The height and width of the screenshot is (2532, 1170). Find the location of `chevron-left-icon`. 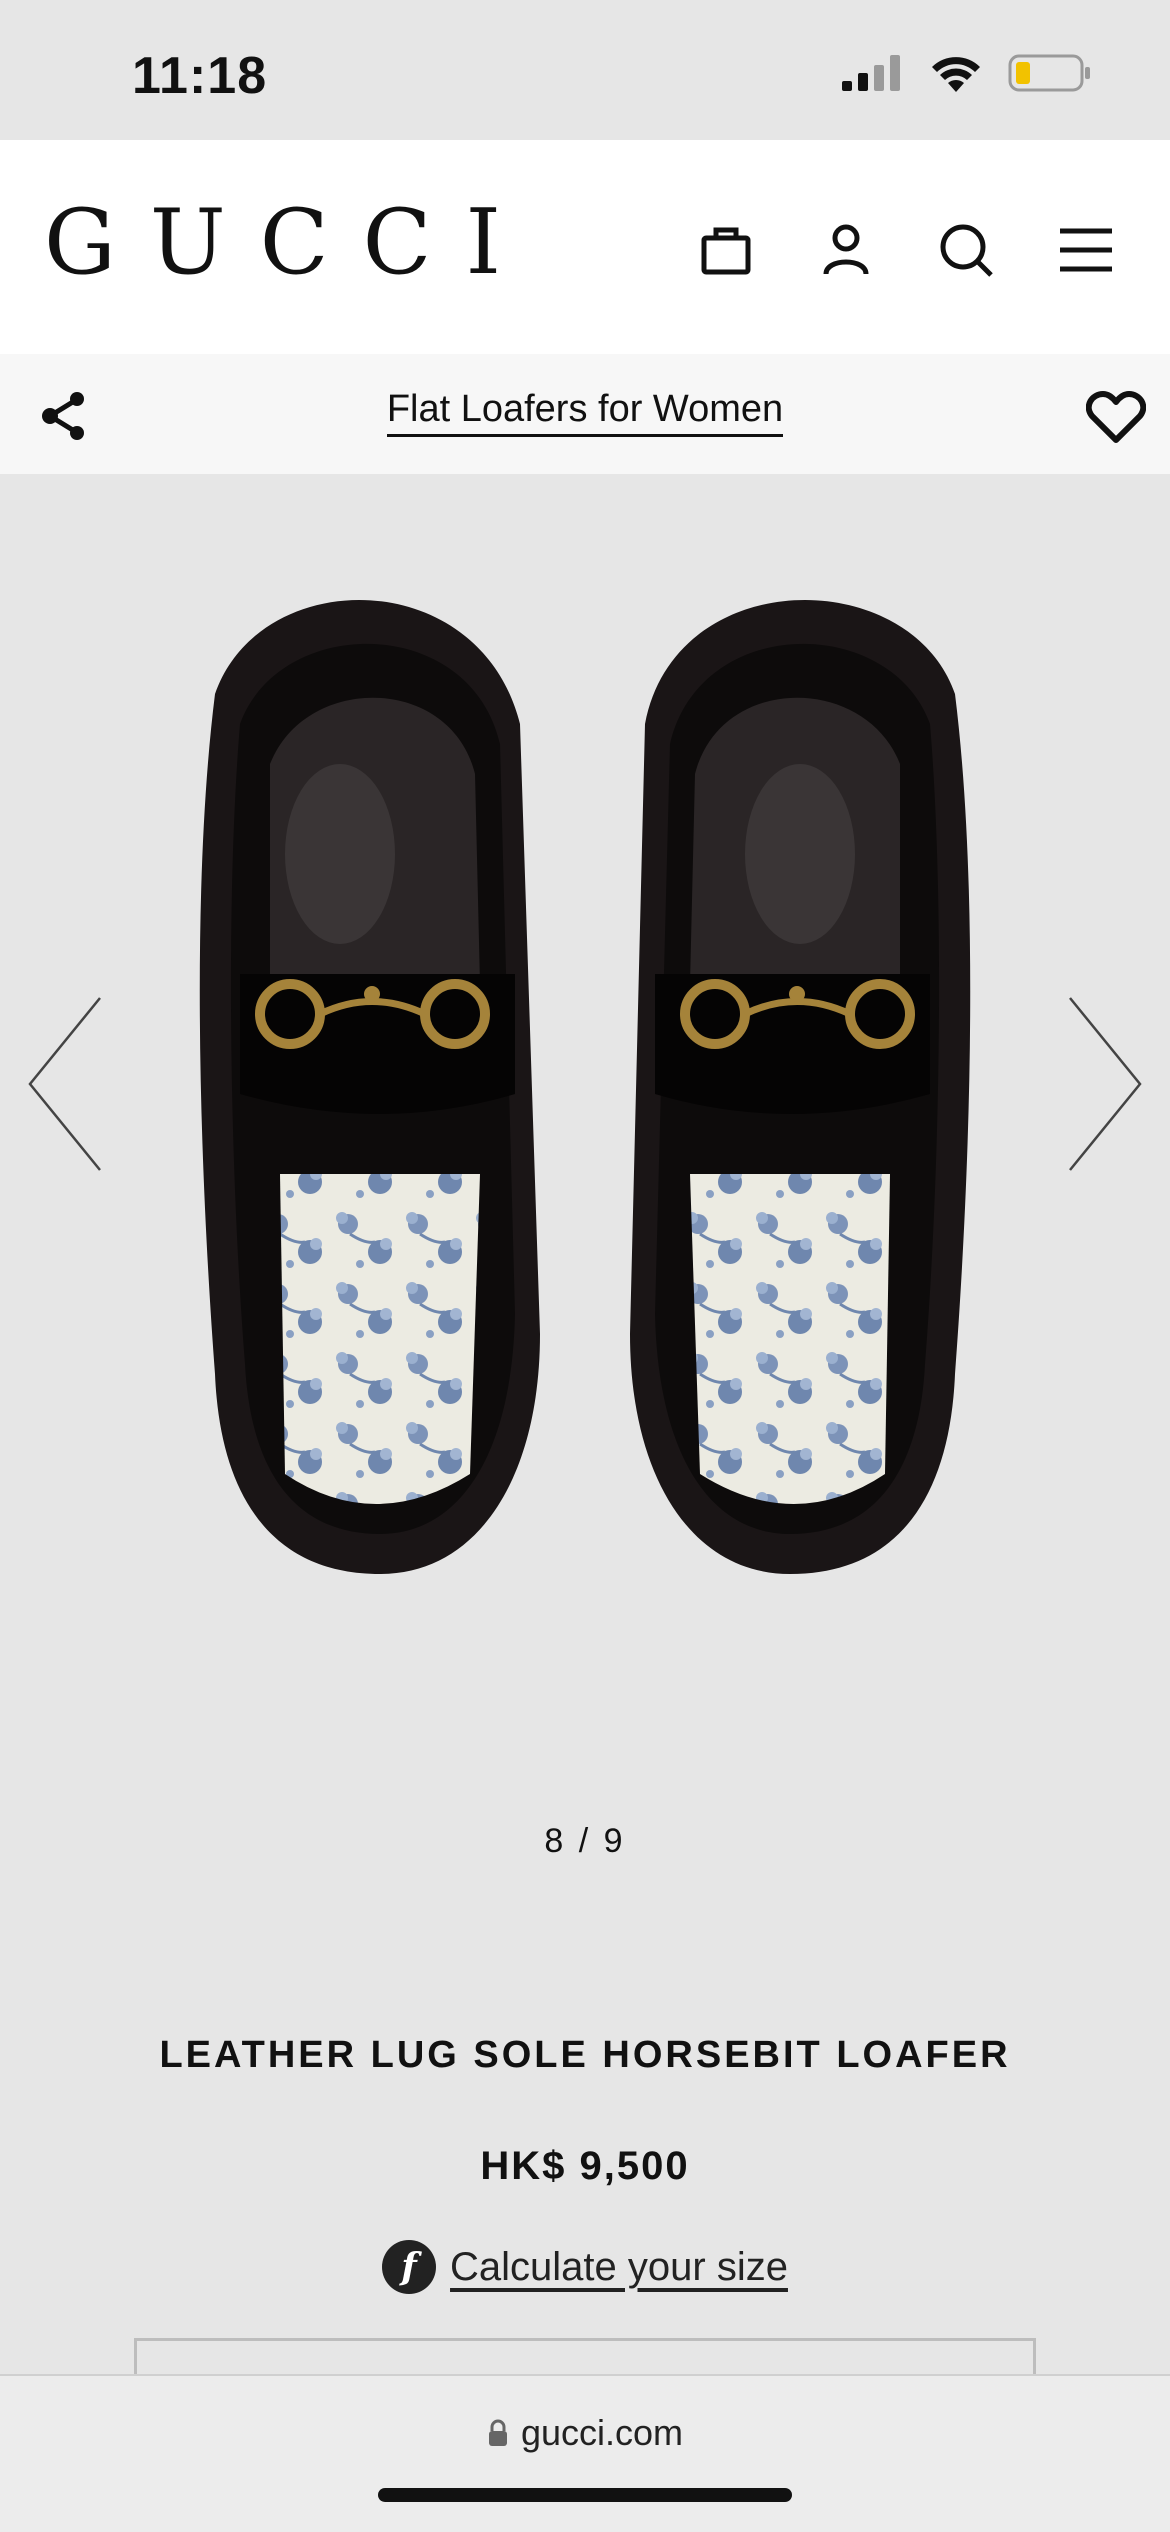

chevron-left-icon is located at coordinates (64, 1084).